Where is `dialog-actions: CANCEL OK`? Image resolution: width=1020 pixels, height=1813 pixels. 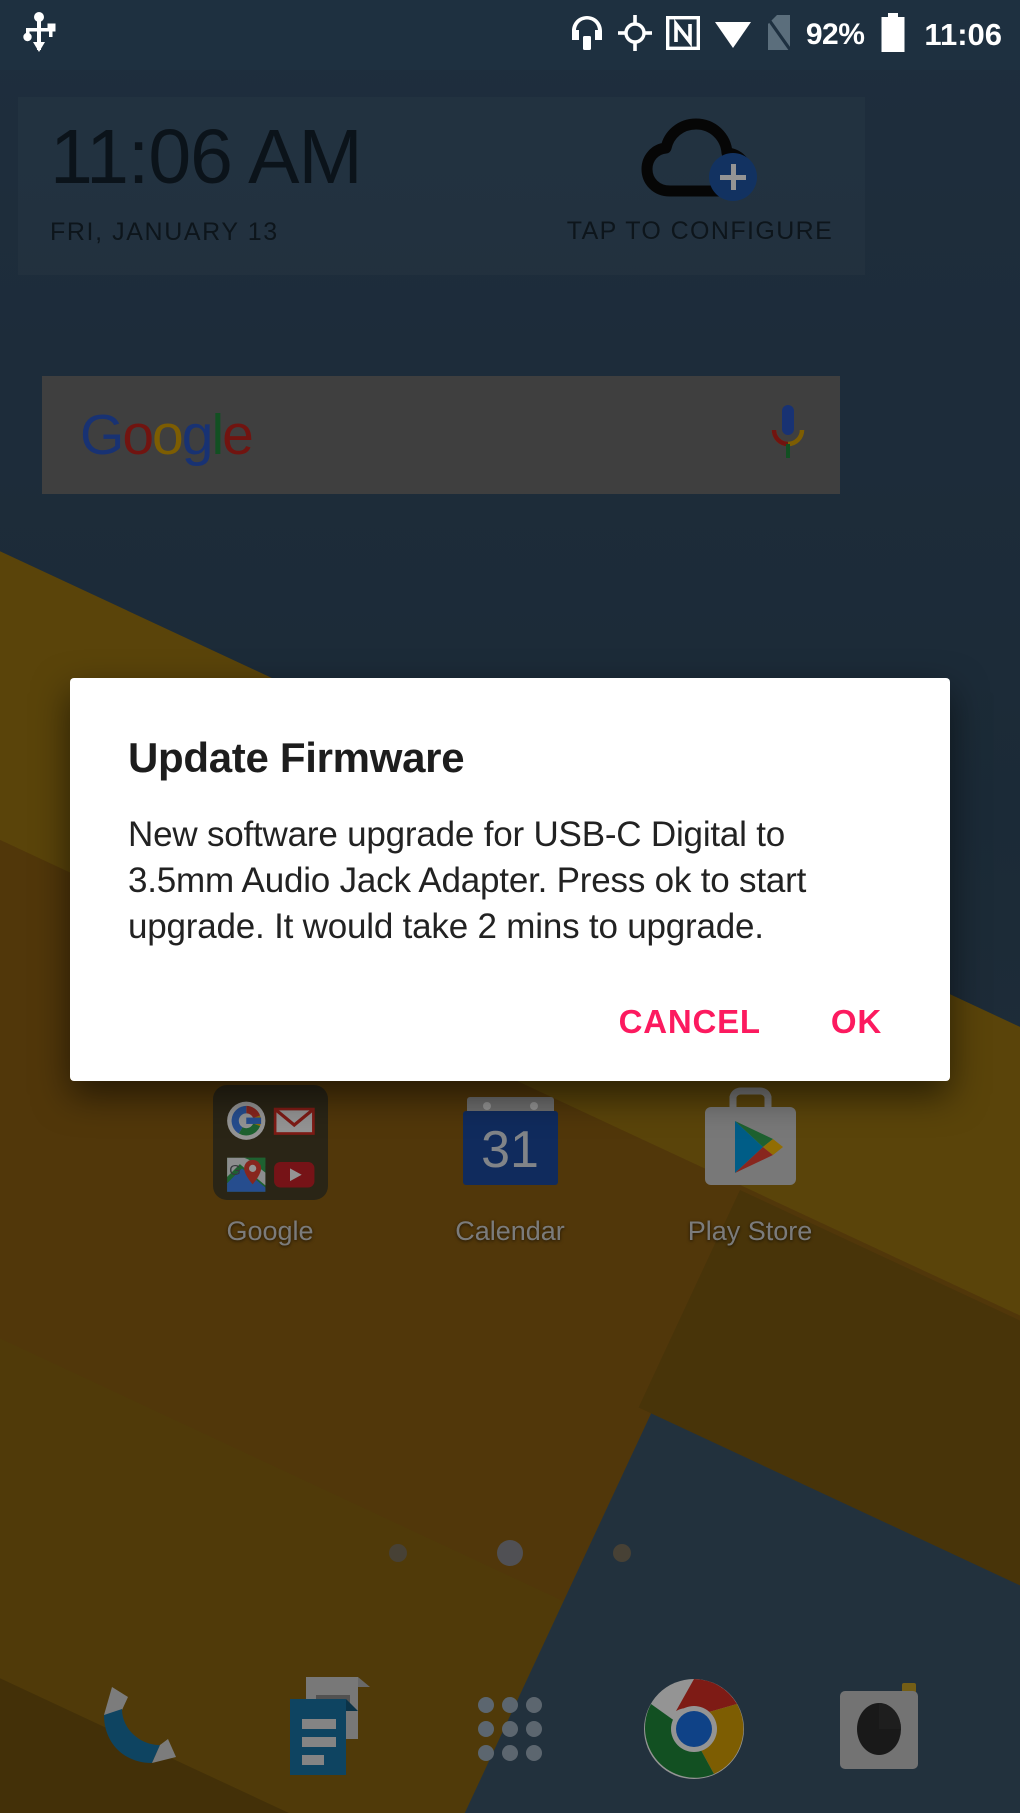 dialog-actions: CANCEL OK is located at coordinates (510, 1016).